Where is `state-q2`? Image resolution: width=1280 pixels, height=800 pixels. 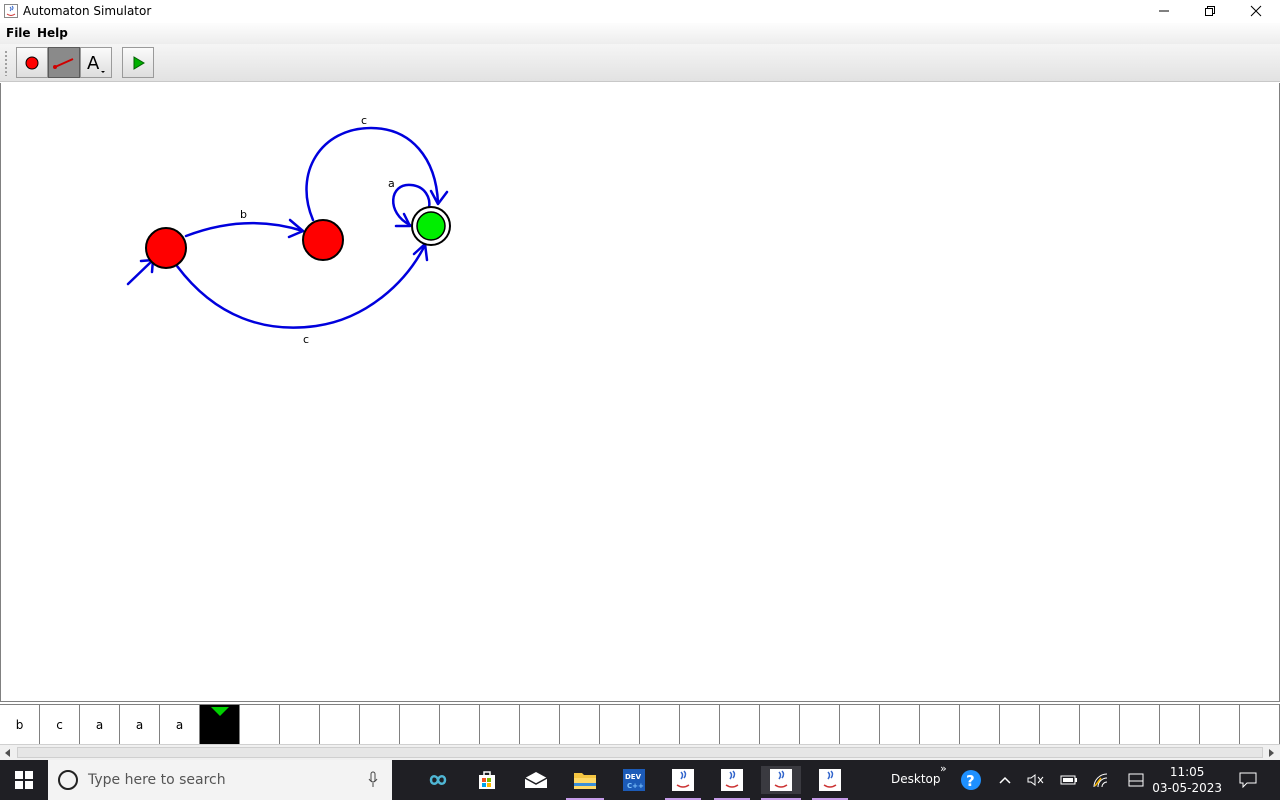 state-q2 is located at coordinates (431, 226).